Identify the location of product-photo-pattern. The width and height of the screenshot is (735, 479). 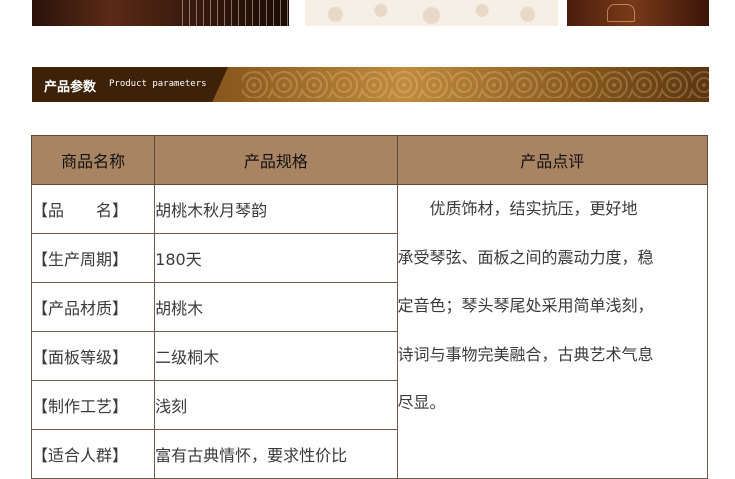
(431, 13).